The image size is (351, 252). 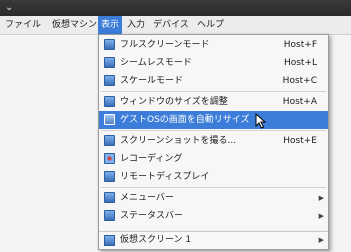 I want to click on statusbar-icon, so click(x=109, y=215).